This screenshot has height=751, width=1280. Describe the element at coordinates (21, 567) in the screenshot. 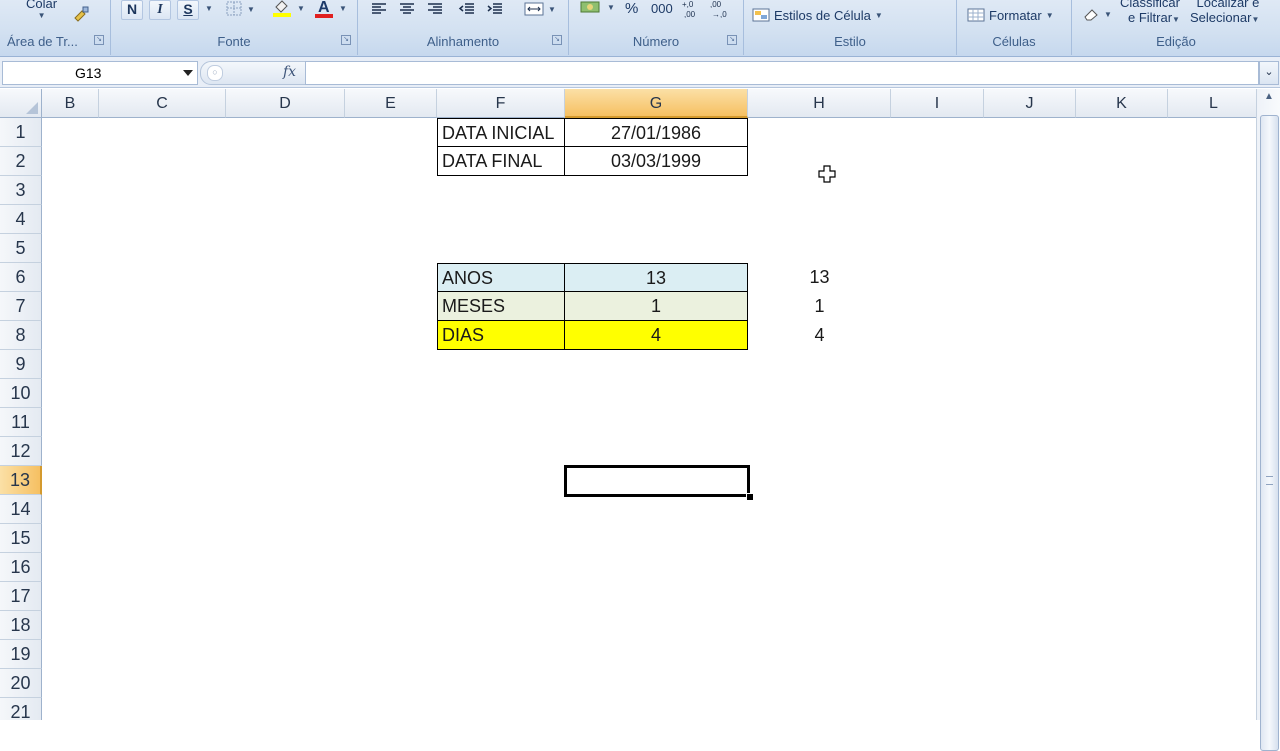

I see `row-header-16: 16` at that location.